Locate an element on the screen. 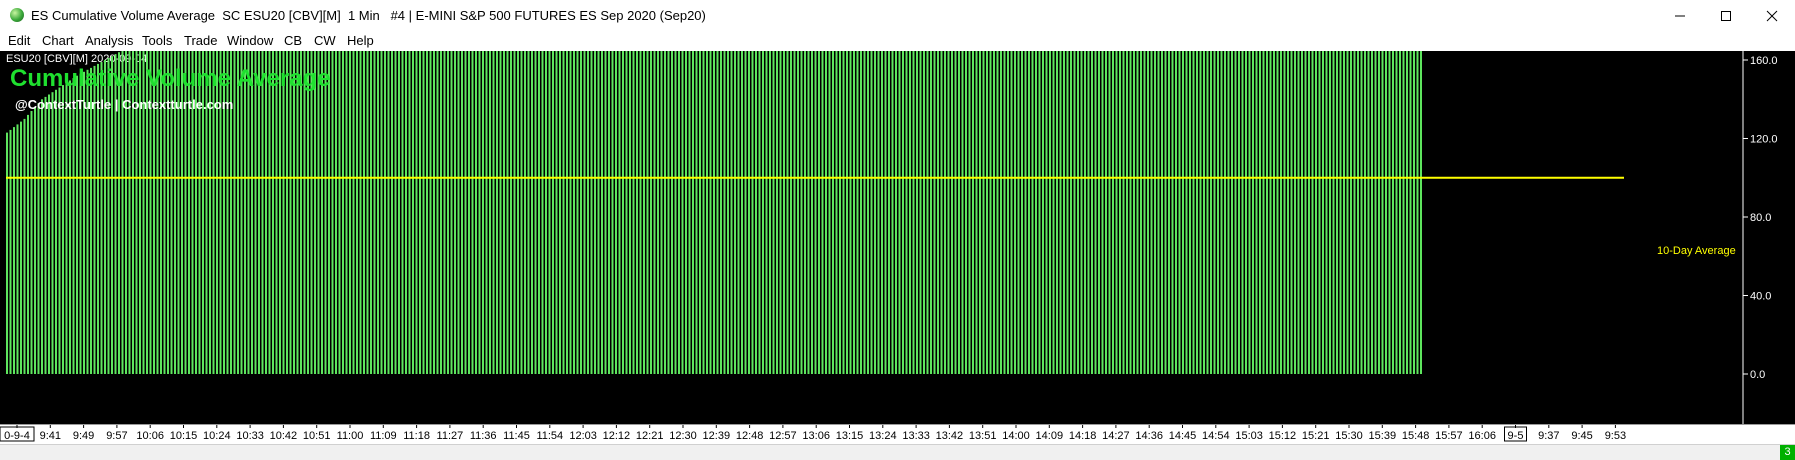 Image resolution: width=1795 pixels, height=460 pixels. menu-help: Help is located at coordinates (360, 40).